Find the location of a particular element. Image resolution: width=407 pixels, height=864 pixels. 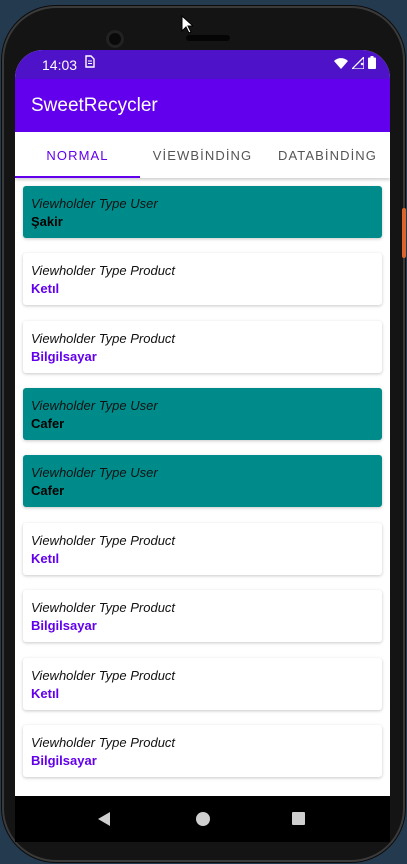

front-camera is located at coordinates (115, 39).